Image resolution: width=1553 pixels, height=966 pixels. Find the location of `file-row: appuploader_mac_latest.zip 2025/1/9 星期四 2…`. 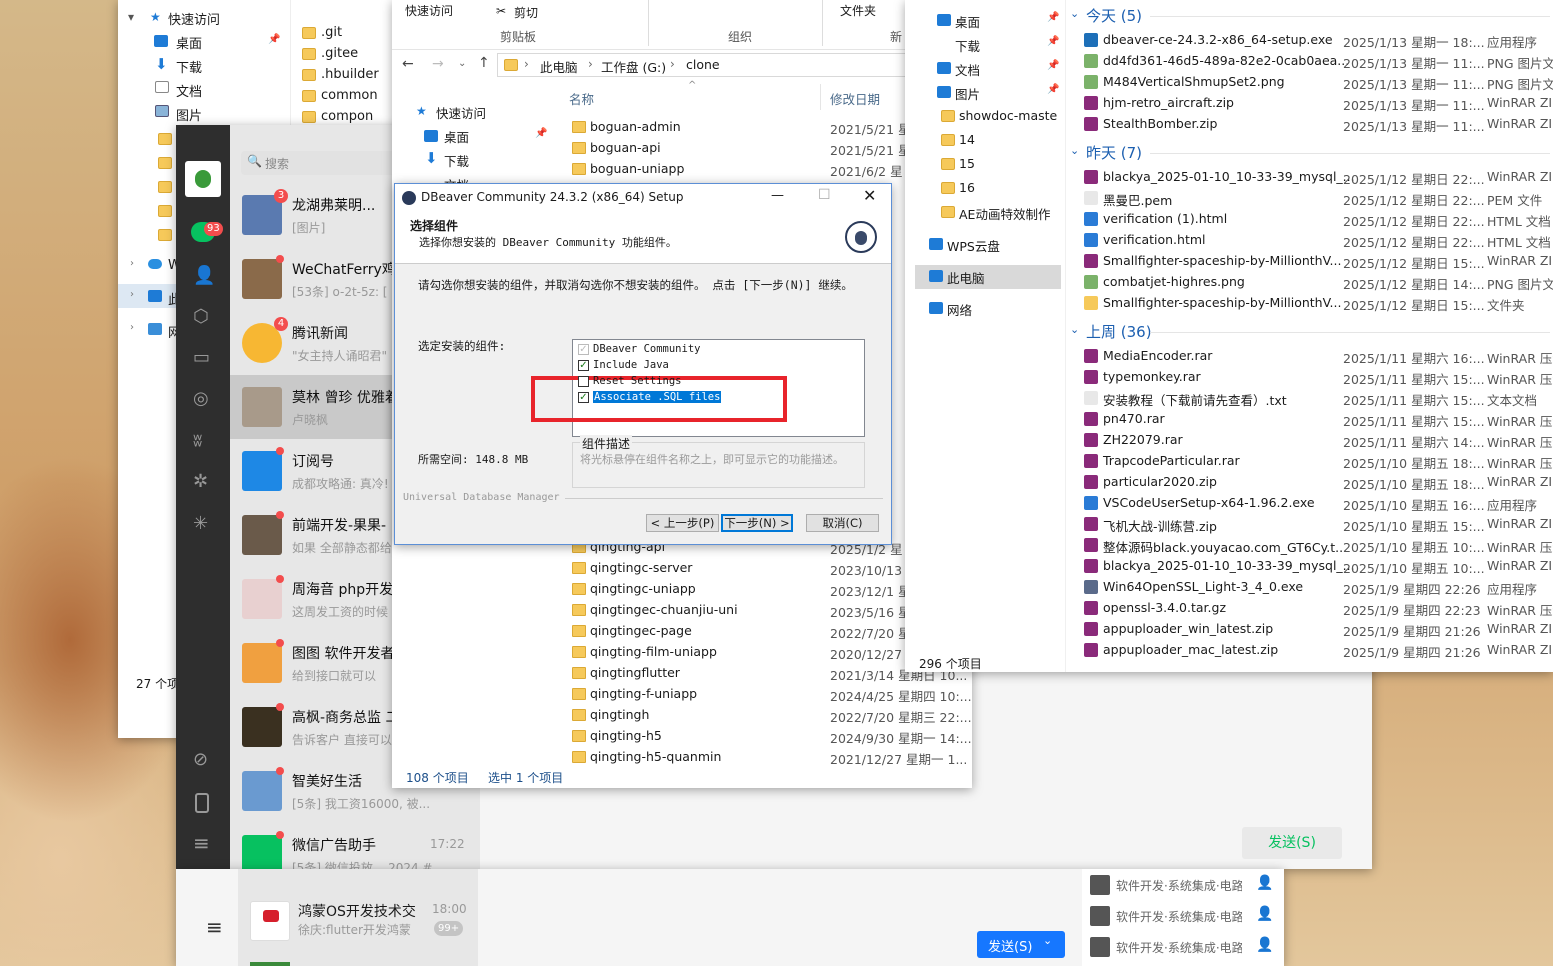

file-row: appuploader_mac_latest.zip 2025/1/9 星期四 2… is located at coordinates (1316, 650).